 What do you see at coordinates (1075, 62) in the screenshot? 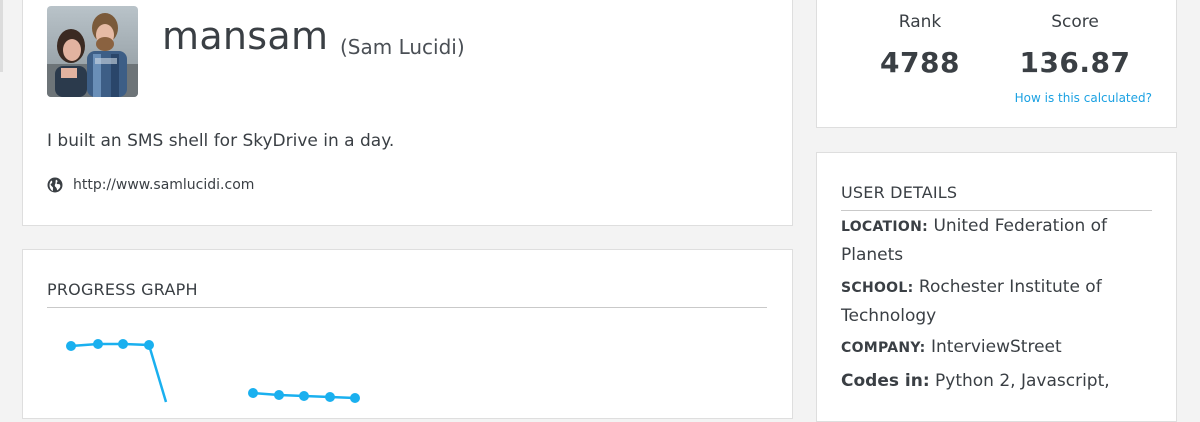
I see `score-value: 136.87` at bounding box center [1075, 62].